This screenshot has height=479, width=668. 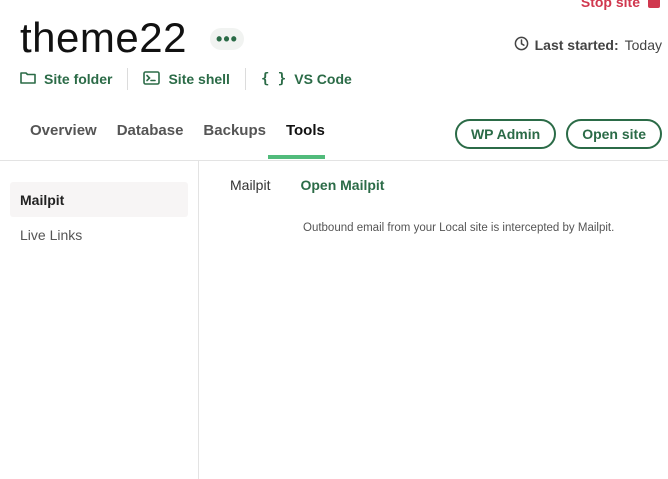 I want to click on site-tabs: Overview Database Backups Tools, so click(x=177, y=132).